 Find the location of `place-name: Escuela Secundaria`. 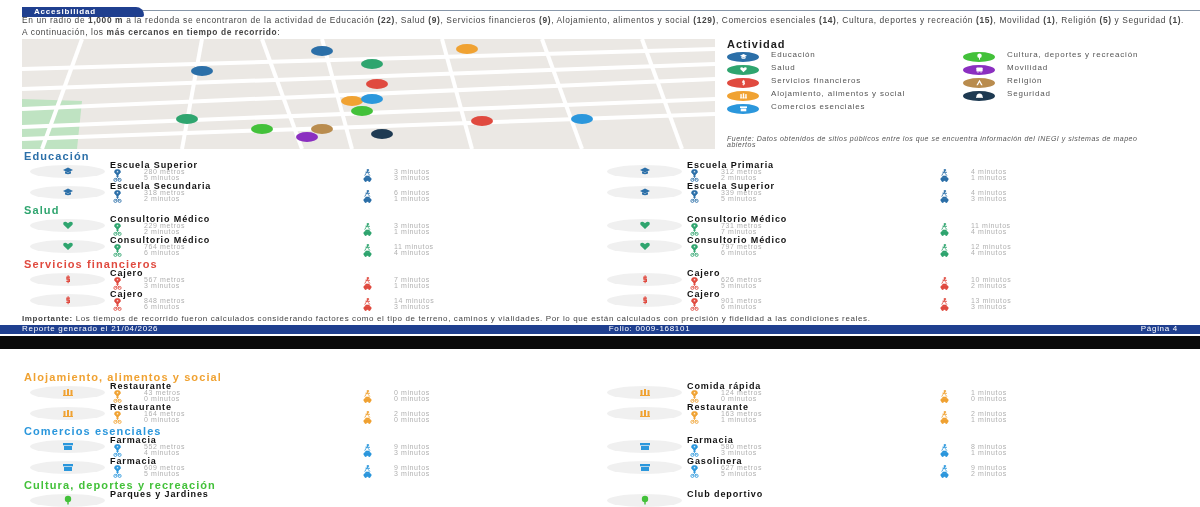

place-name: Escuela Secundaria is located at coordinates (161, 185).